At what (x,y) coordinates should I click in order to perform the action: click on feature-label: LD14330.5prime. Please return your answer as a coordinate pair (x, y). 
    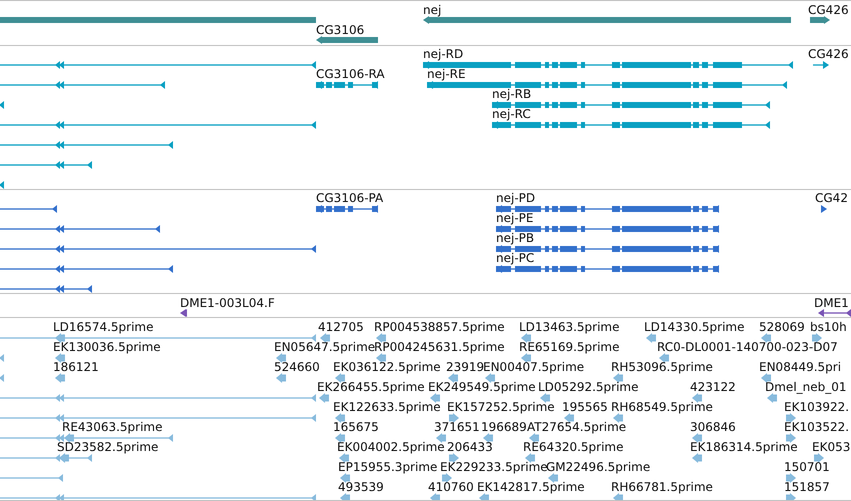
    Looking at the image, I should click on (694, 327).